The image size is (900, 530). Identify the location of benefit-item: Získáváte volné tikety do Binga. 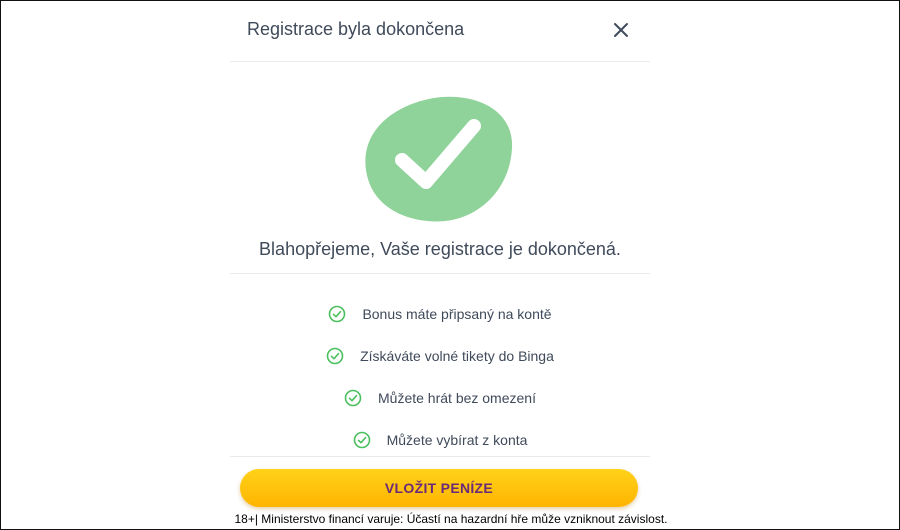
(440, 356).